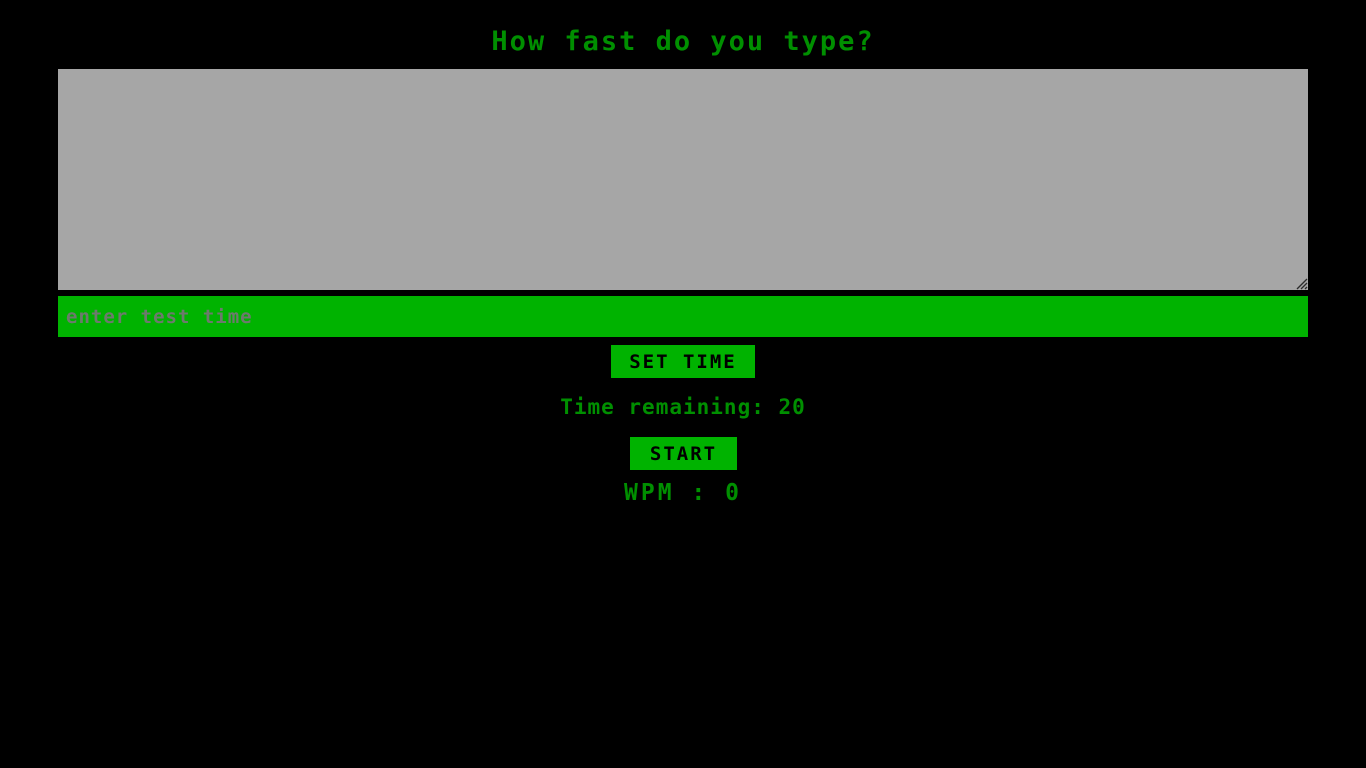 The height and width of the screenshot is (768, 1366). Describe the element at coordinates (1300, 282) in the screenshot. I see `resize-grip-icon` at that location.